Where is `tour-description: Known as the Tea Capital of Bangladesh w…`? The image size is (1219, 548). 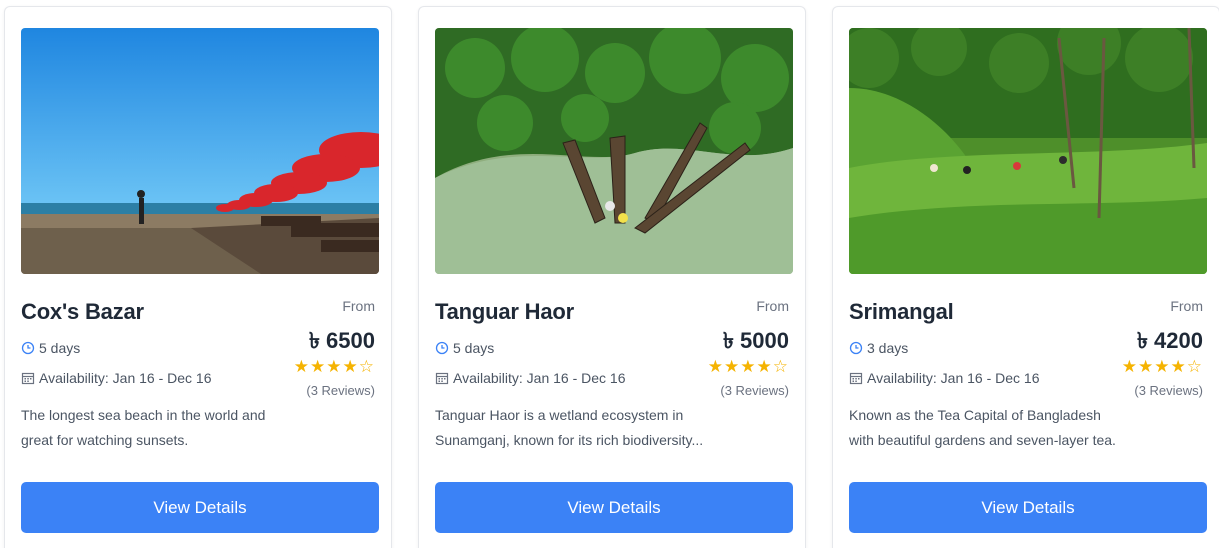 tour-description: Known as the Tea Capital of Bangladesh w… is located at coordinates (982, 427).